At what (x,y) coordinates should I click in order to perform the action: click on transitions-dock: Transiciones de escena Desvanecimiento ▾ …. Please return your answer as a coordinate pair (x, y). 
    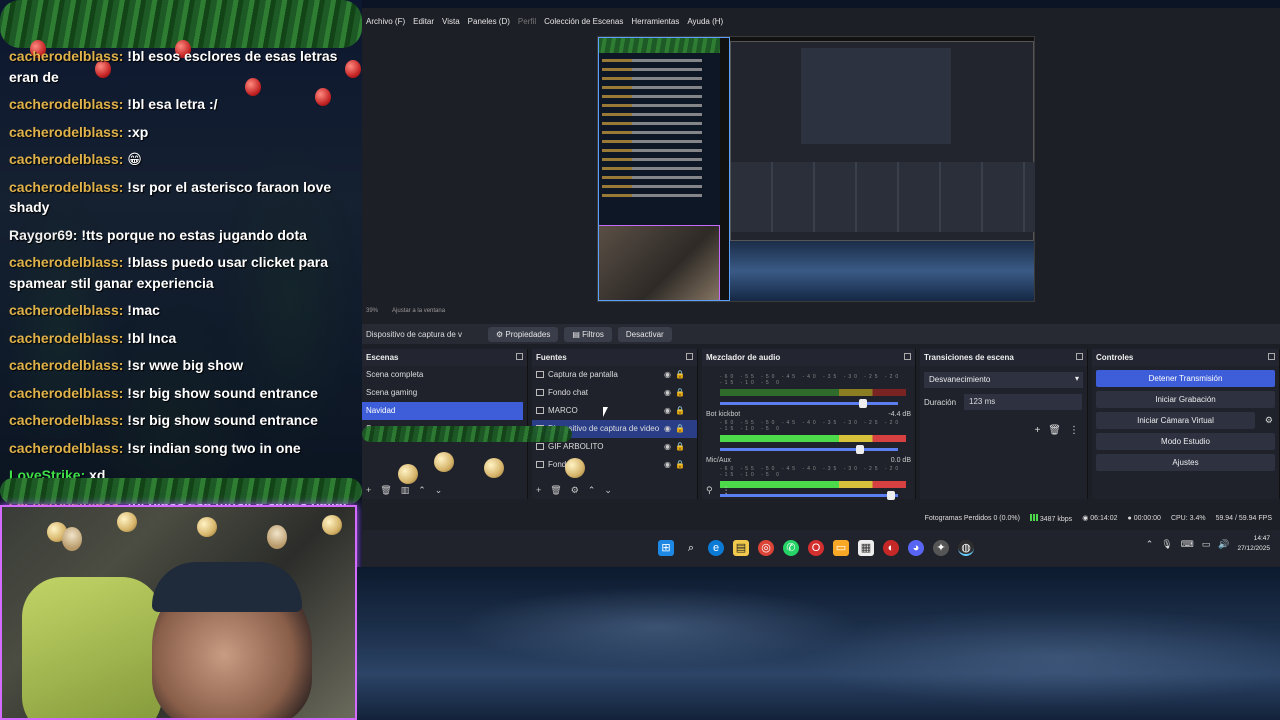
    Looking at the image, I should click on (1004, 424).